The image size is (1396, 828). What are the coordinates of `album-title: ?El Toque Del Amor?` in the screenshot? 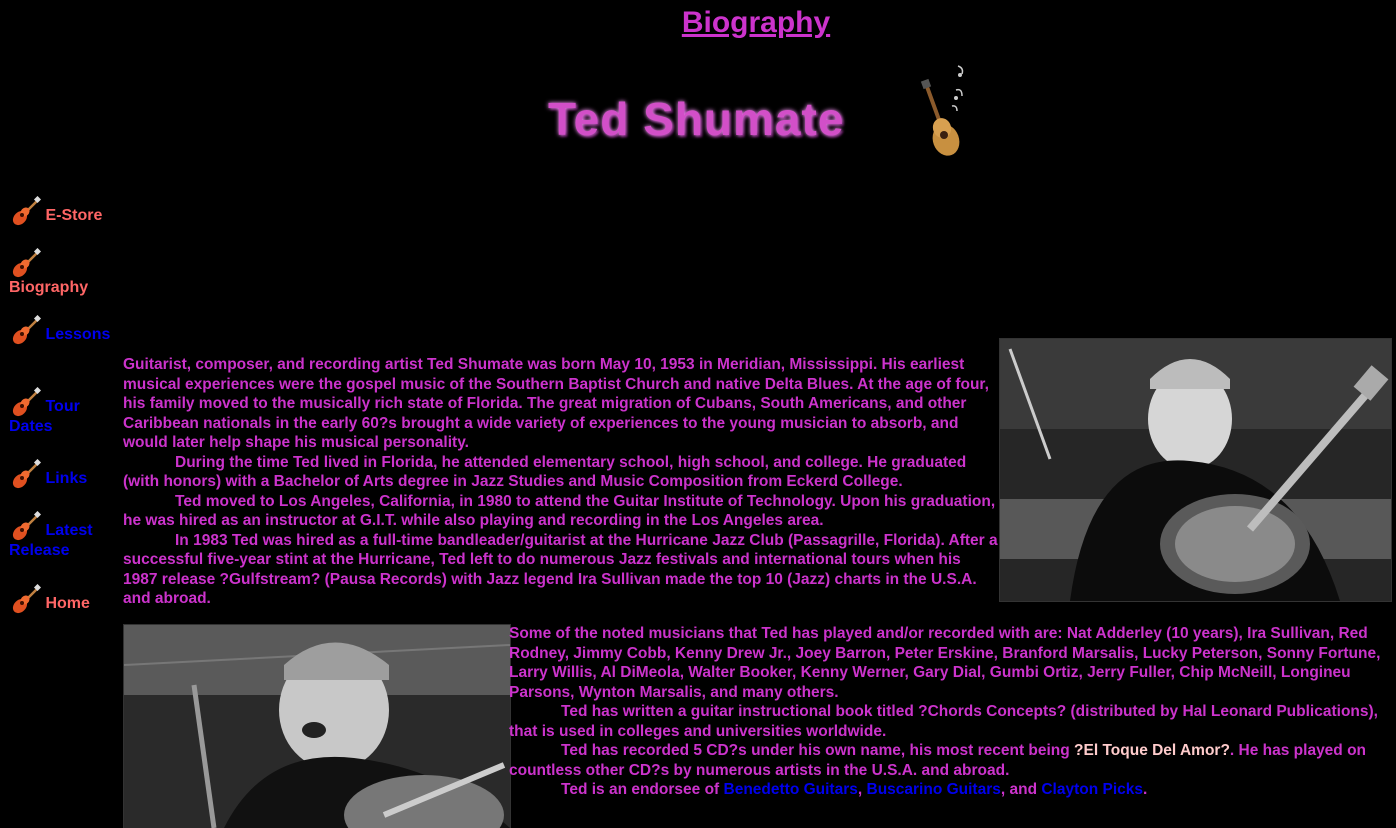 It's located at (1152, 750).